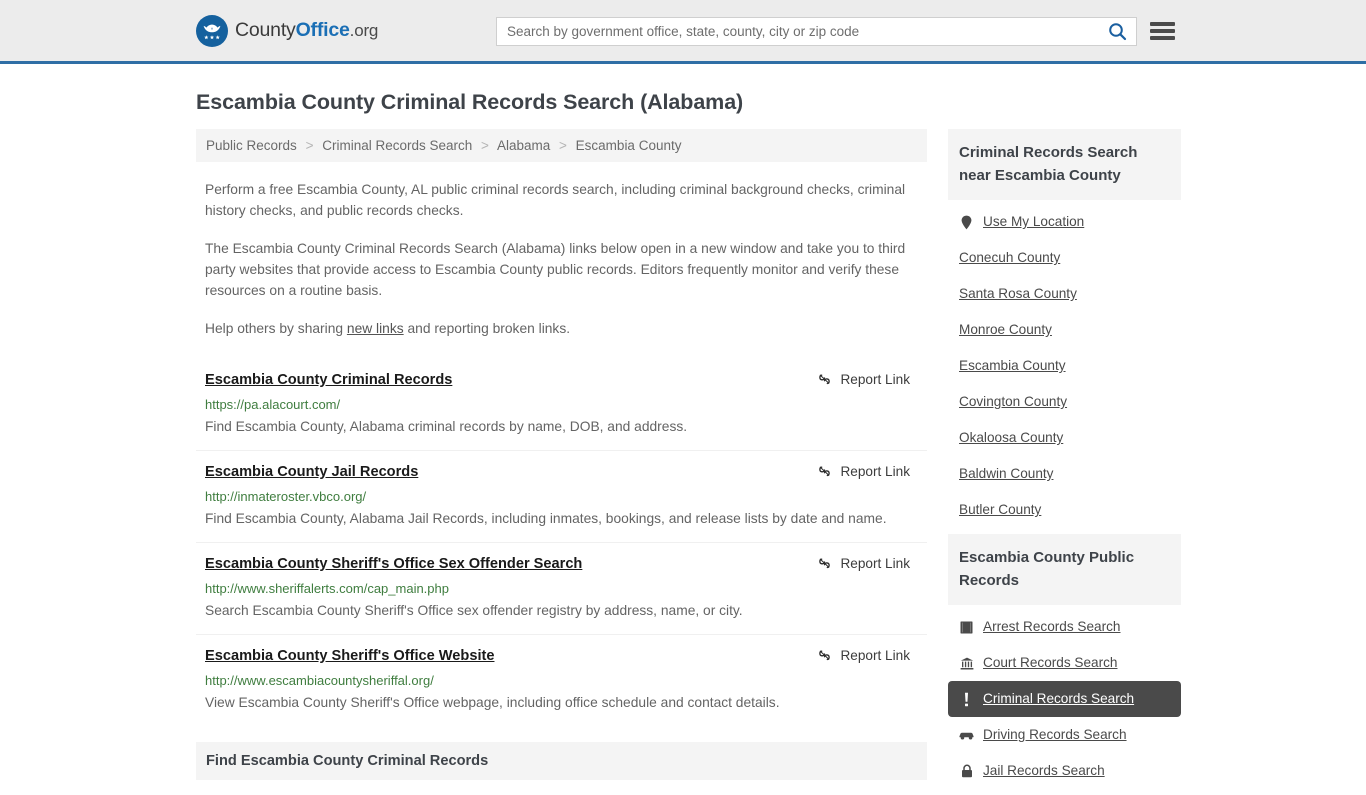 Image resolution: width=1366 pixels, height=795 pixels. What do you see at coordinates (1013, 401) in the screenshot?
I see `sidebar-item-label: Covington County` at bounding box center [1013, 401].